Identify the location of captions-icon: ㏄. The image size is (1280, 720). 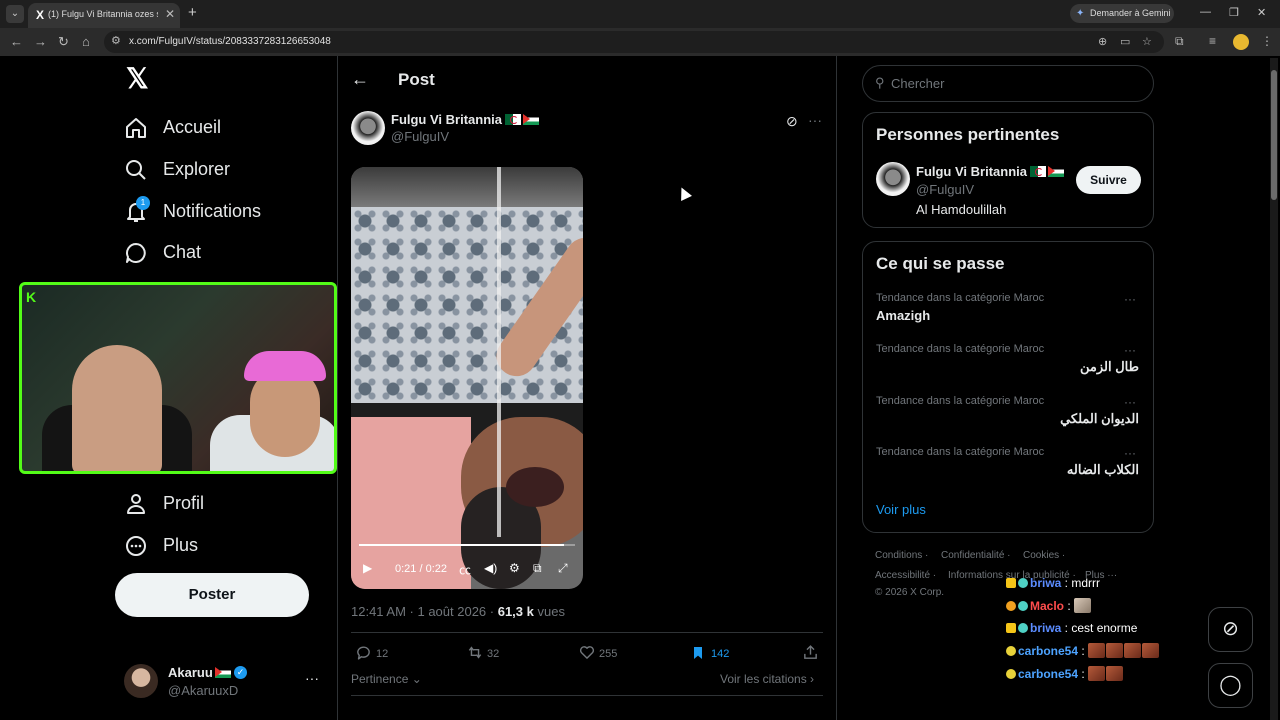
(465, 569).